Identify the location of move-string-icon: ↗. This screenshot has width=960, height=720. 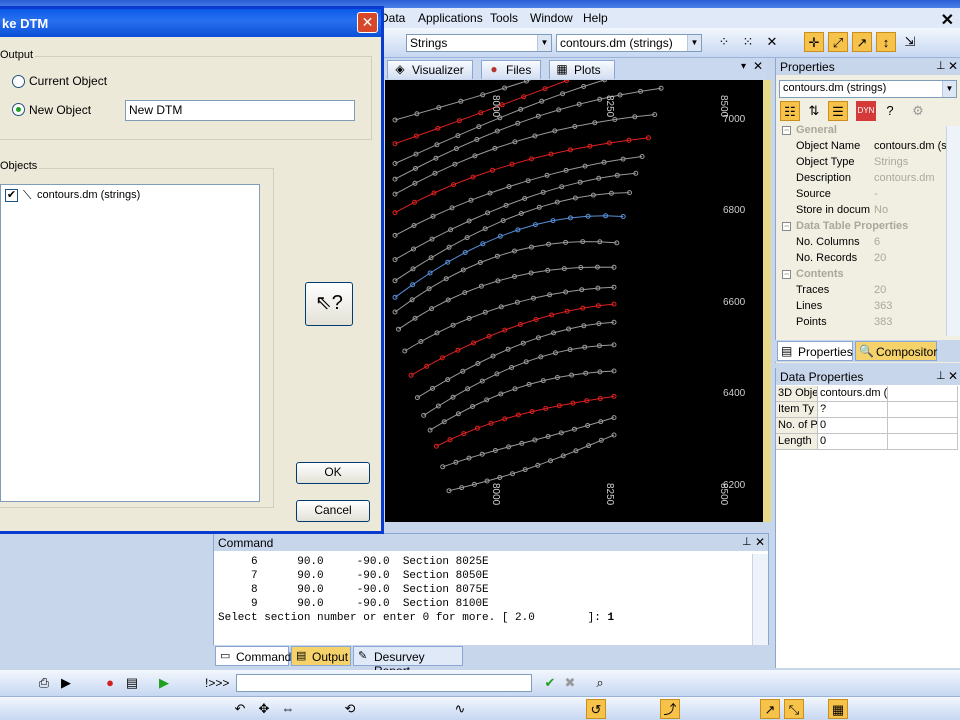
(862, 42).